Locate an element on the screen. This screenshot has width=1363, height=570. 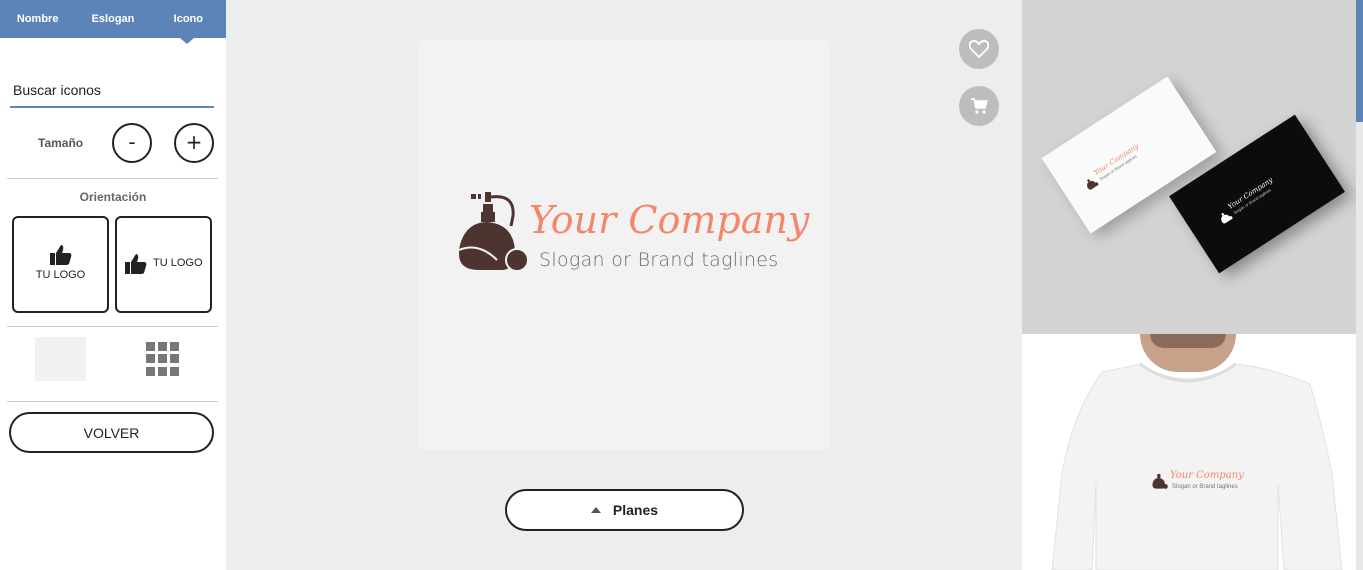
orientation-vertical-option: TU LOGO is located at coordinates (60, 264).